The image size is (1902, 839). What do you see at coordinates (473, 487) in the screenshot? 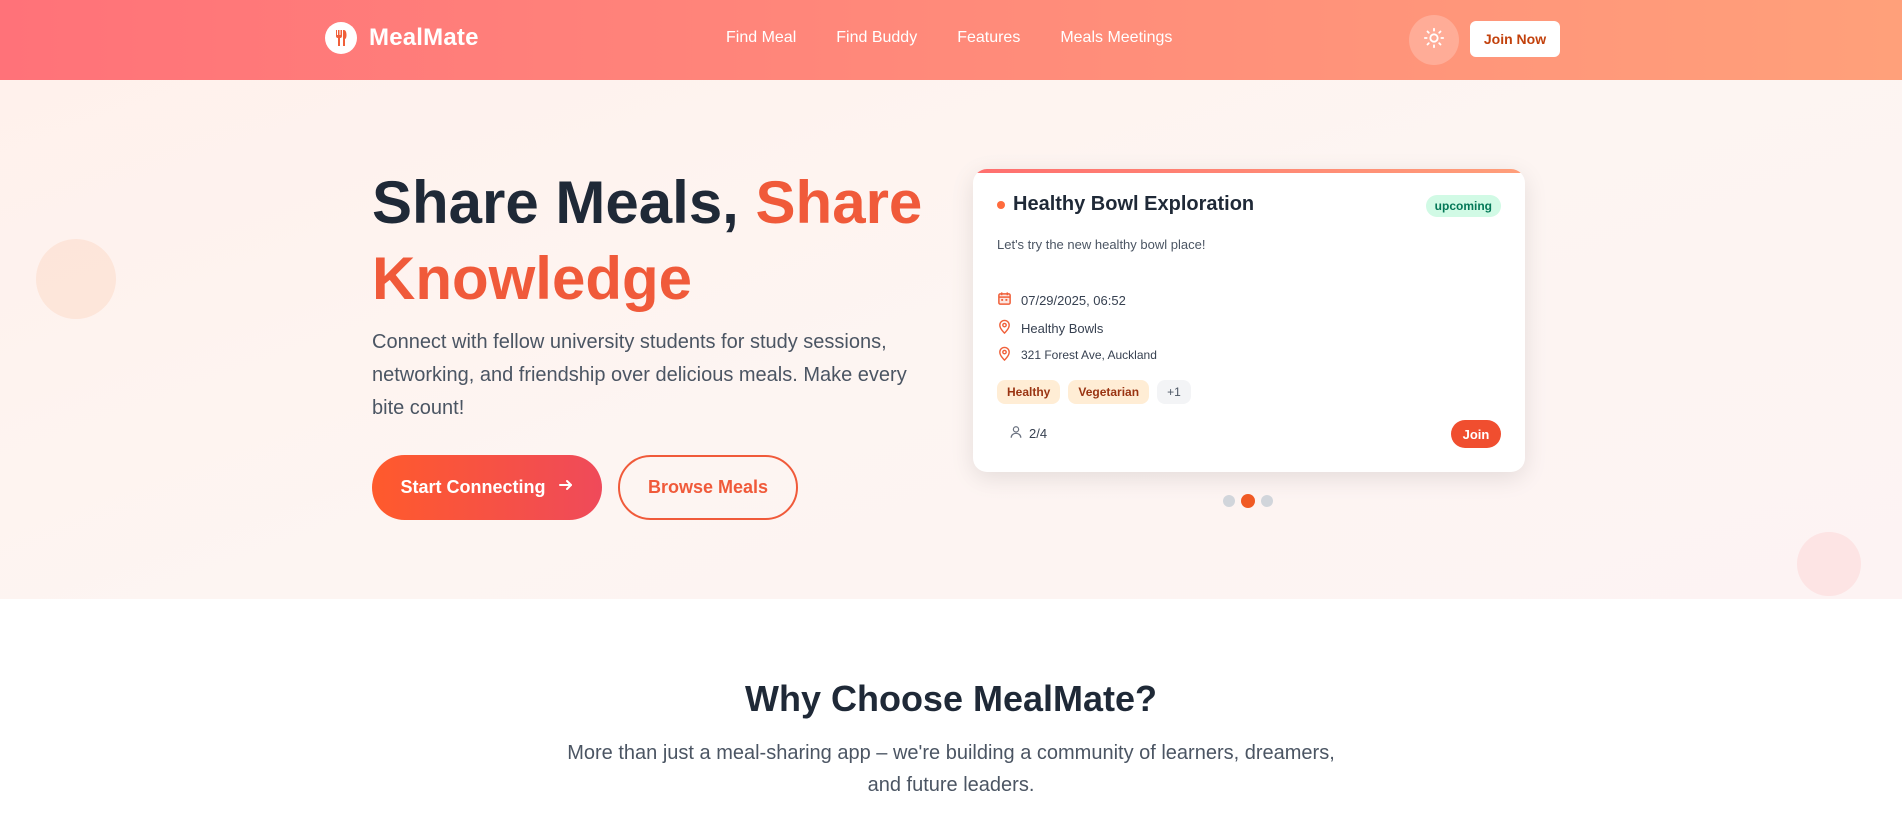
I see `start-connecting-label: Start Connecting` at bounding box center [473, 487].